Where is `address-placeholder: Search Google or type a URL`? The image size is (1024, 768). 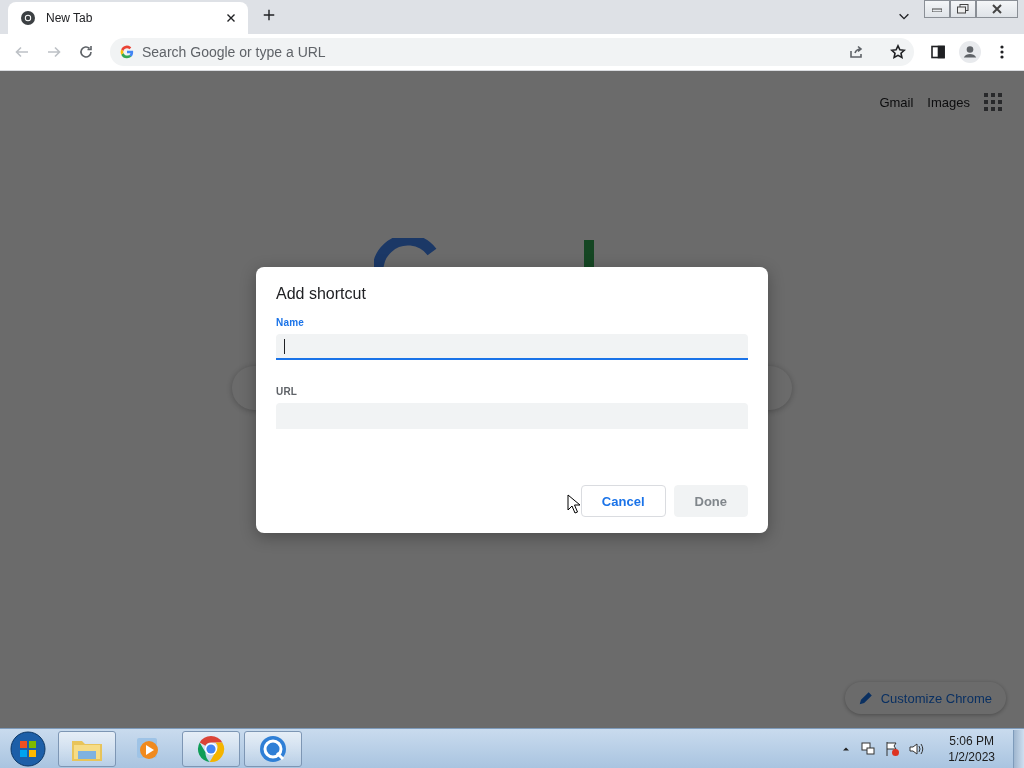
address-placeholder: Search Google or type a URL is located at coordinates (234, 52).